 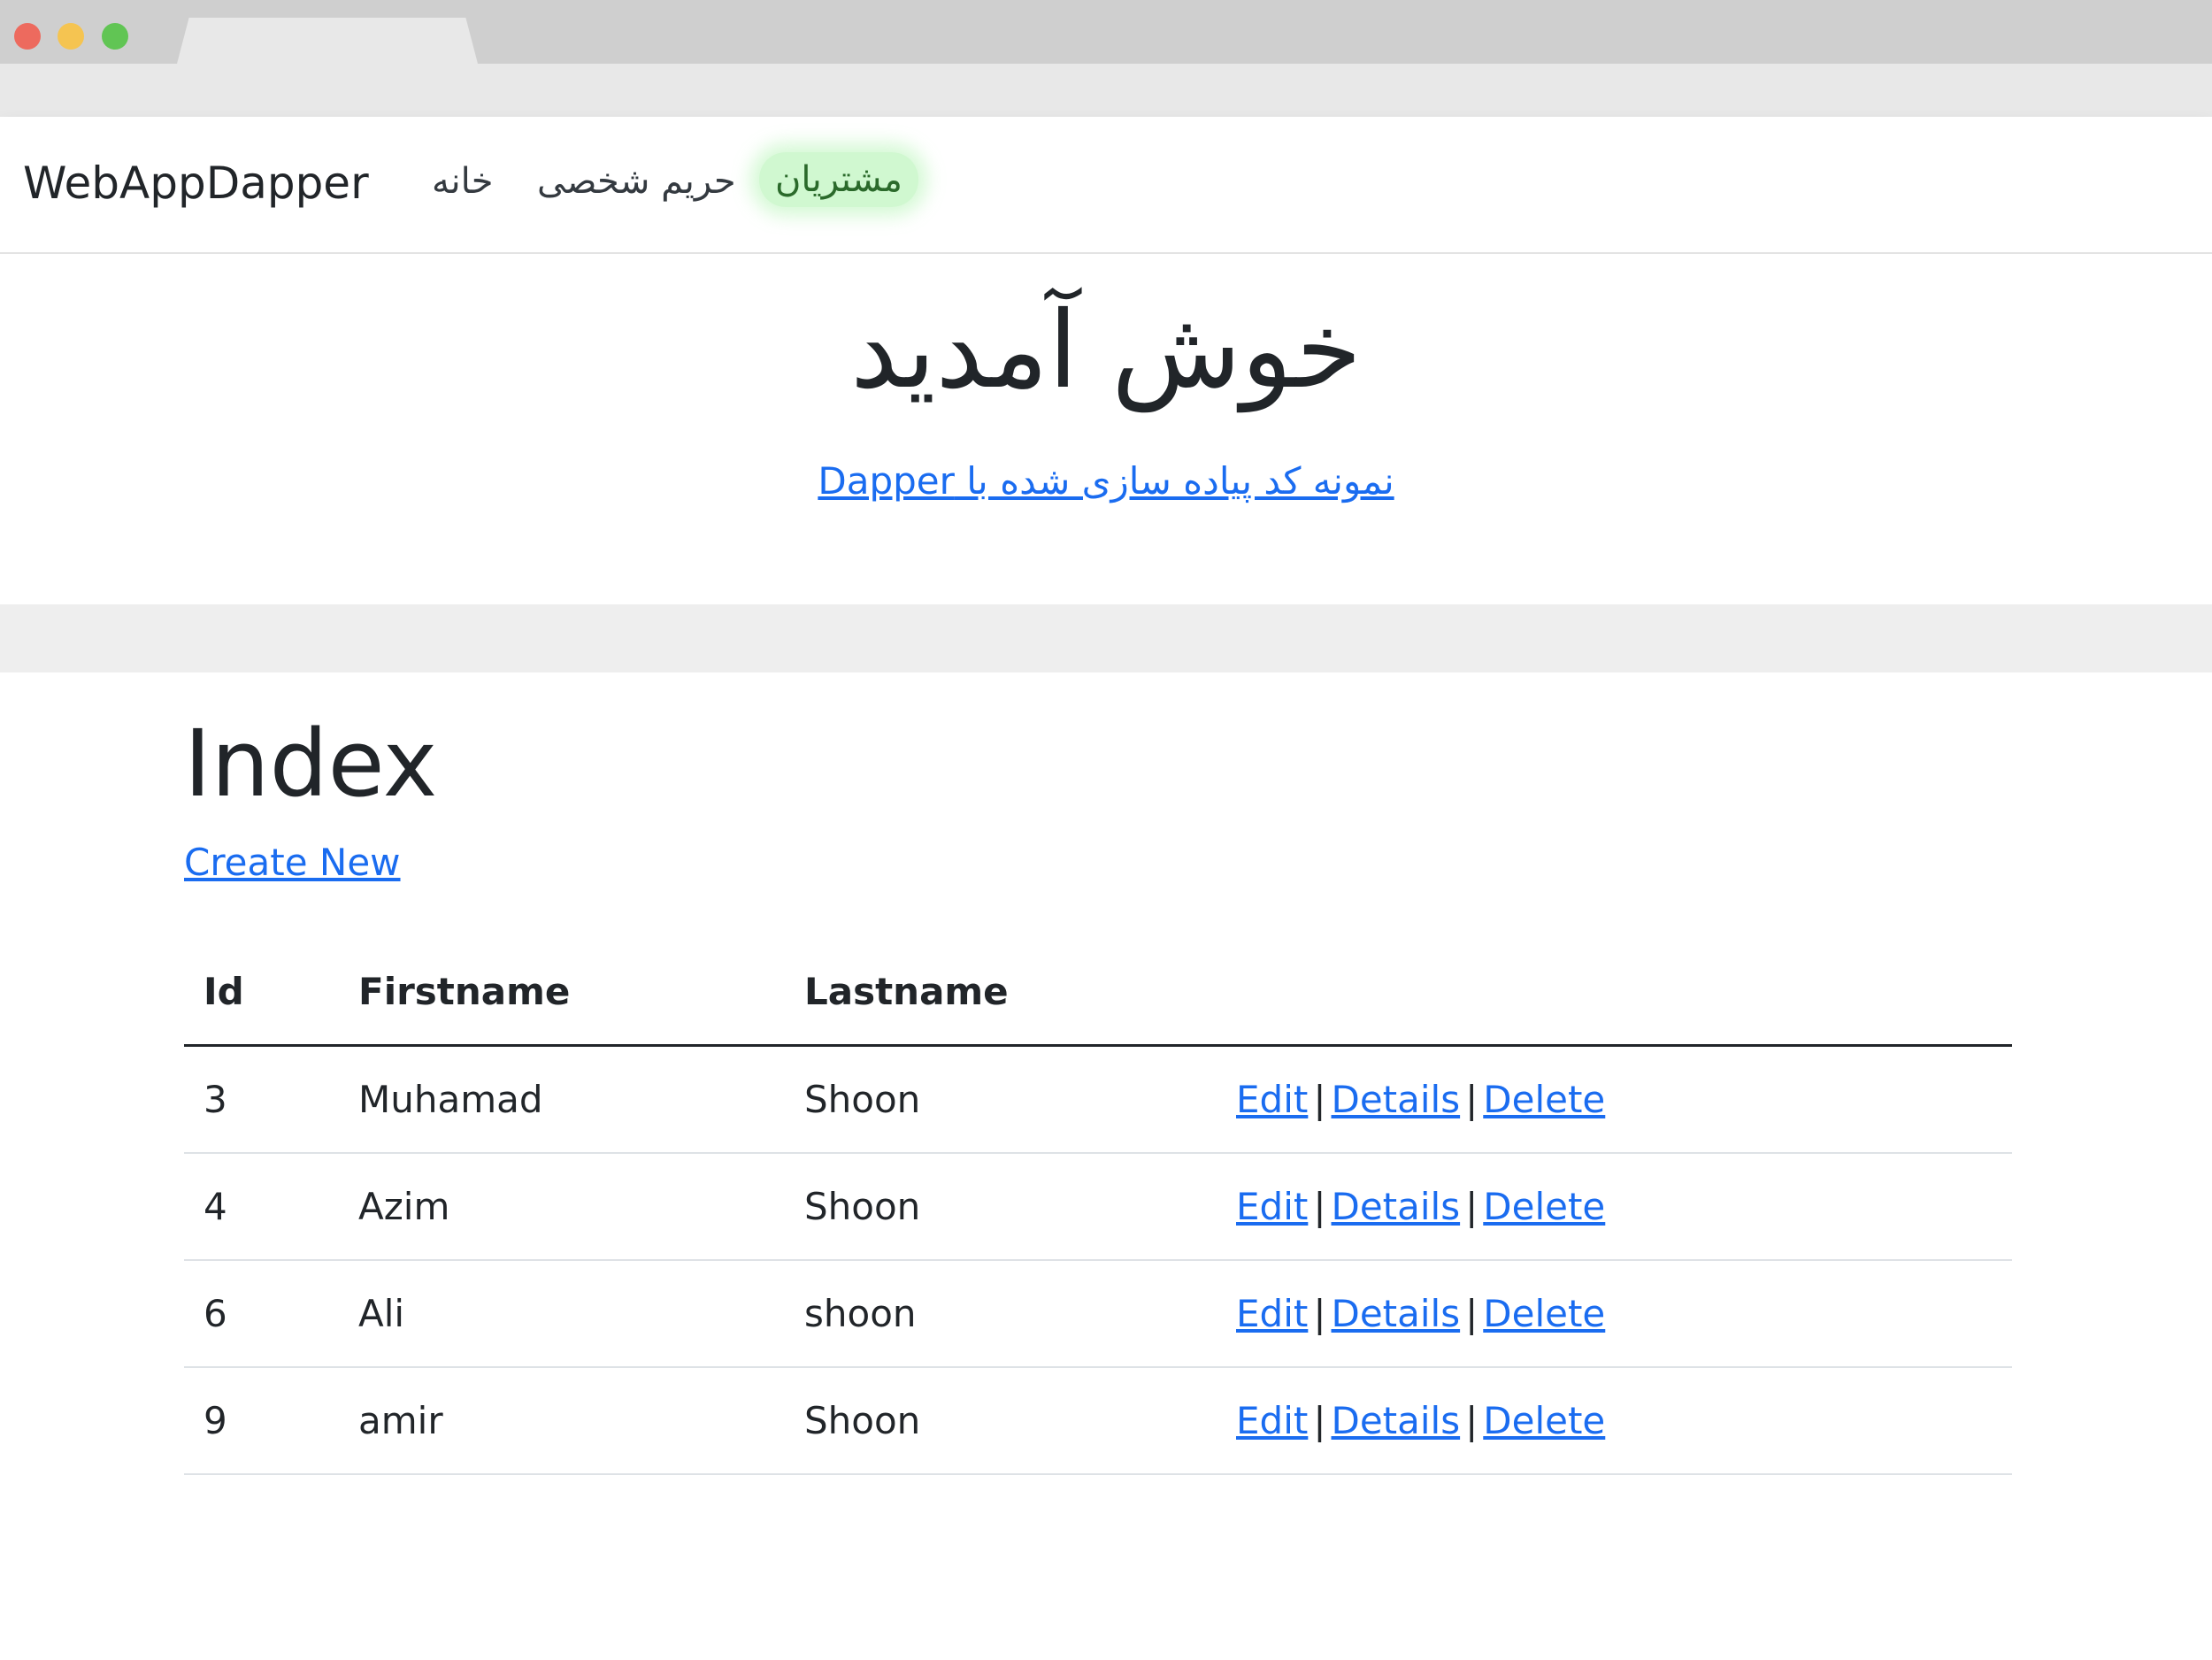 I want to click on header-actions, so click(x=1615, y=992).